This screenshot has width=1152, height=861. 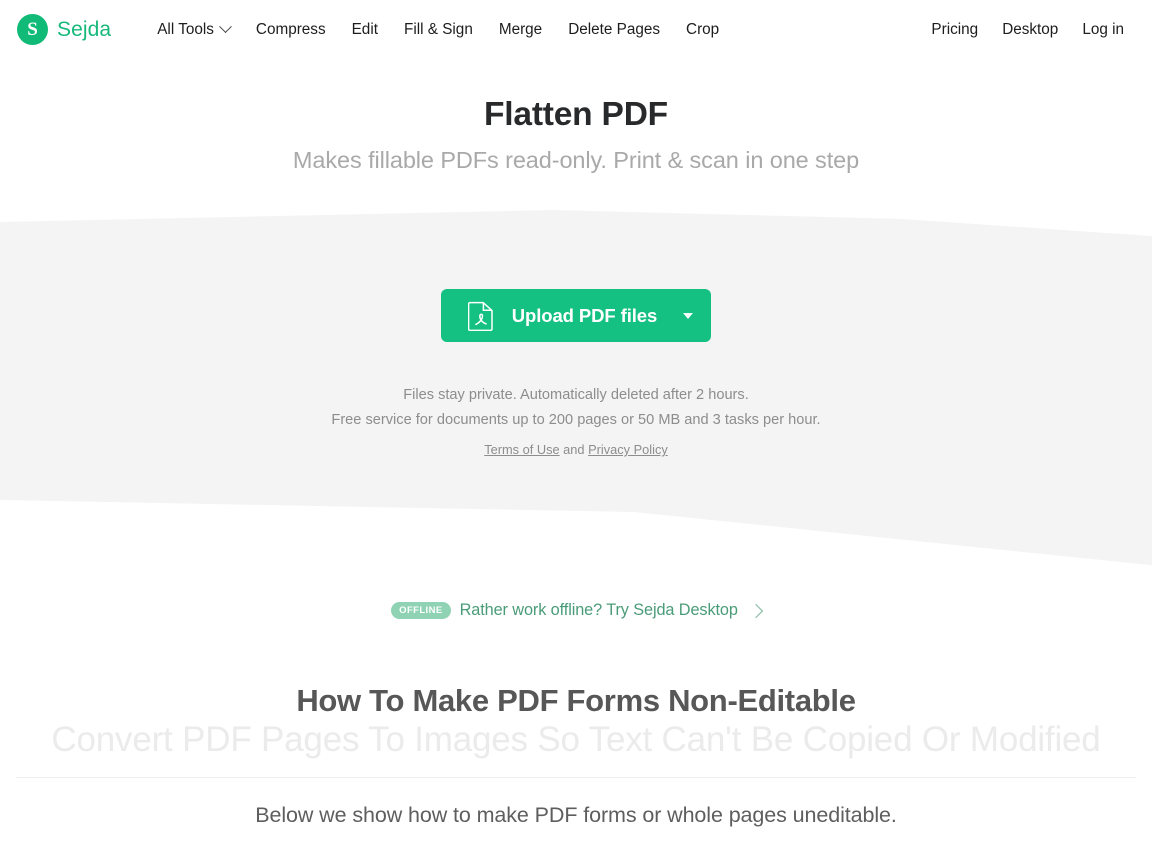 What do you see at coordinates (954, 30) in the screenshot?
I see `nav-item-pricing: Pricing` at bounding box center [954, 30].